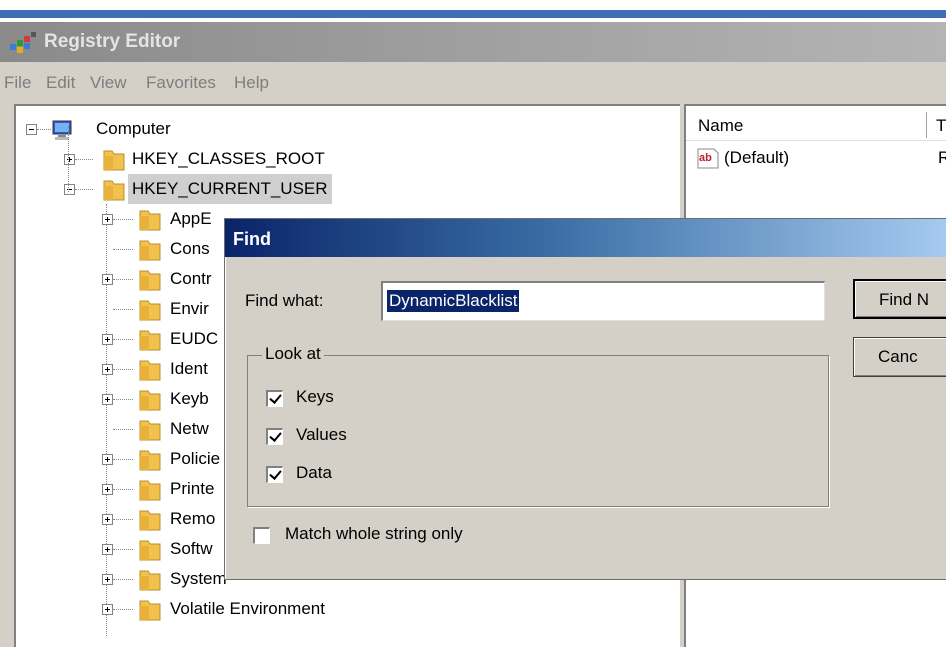  I want to click on cancel-label: Canc, so click(898, 356).